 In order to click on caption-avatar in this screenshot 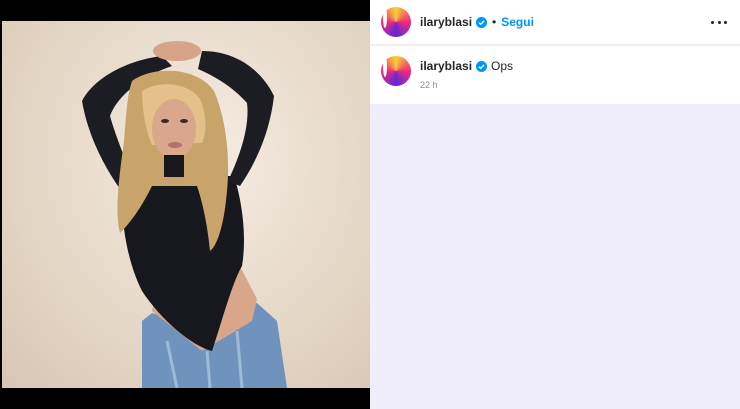, I will do `click(396, 71)`.